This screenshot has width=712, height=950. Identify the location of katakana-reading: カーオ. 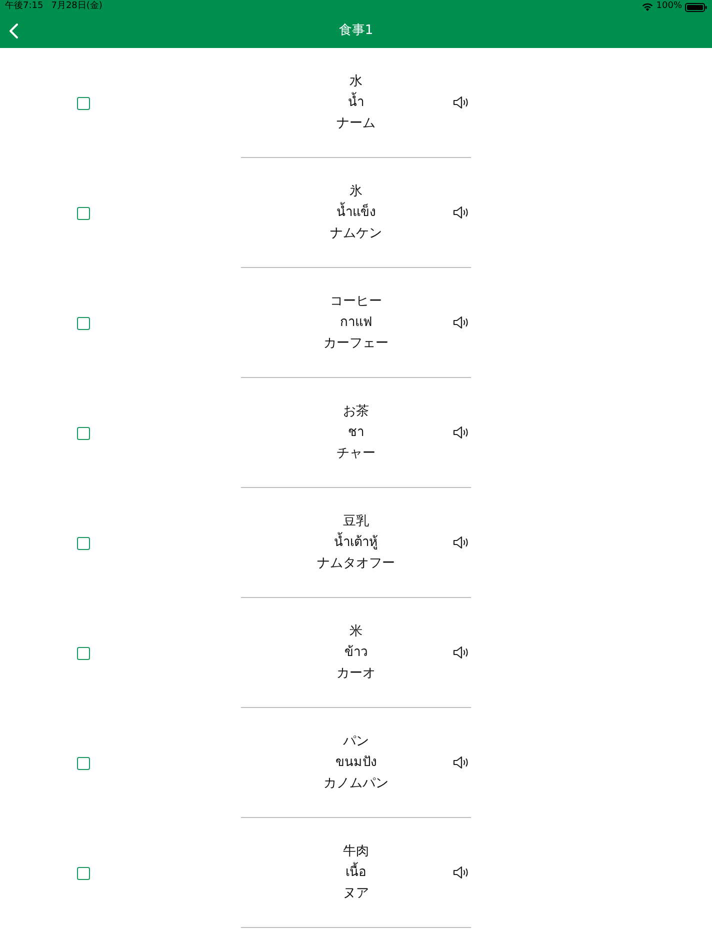
(356, 673).